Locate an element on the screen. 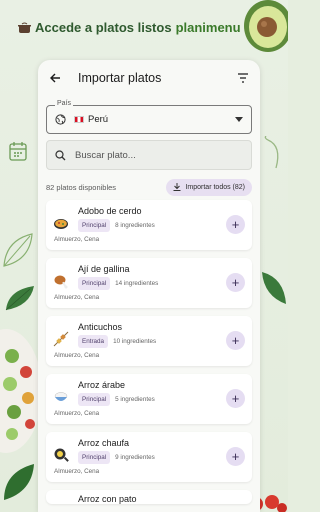 This screenshot has height=512, width=320. ingredient-count: 8 ingredientes is located at coordinates (135, 225).